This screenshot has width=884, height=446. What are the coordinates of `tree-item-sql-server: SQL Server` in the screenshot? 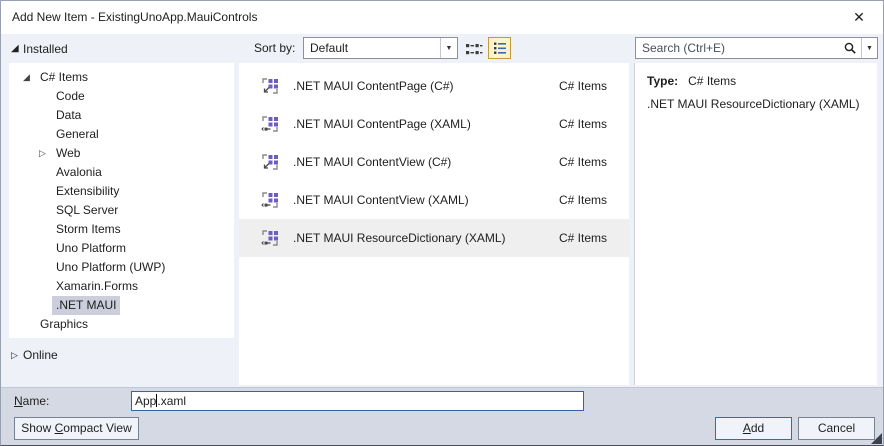 It's located at (121, 210).